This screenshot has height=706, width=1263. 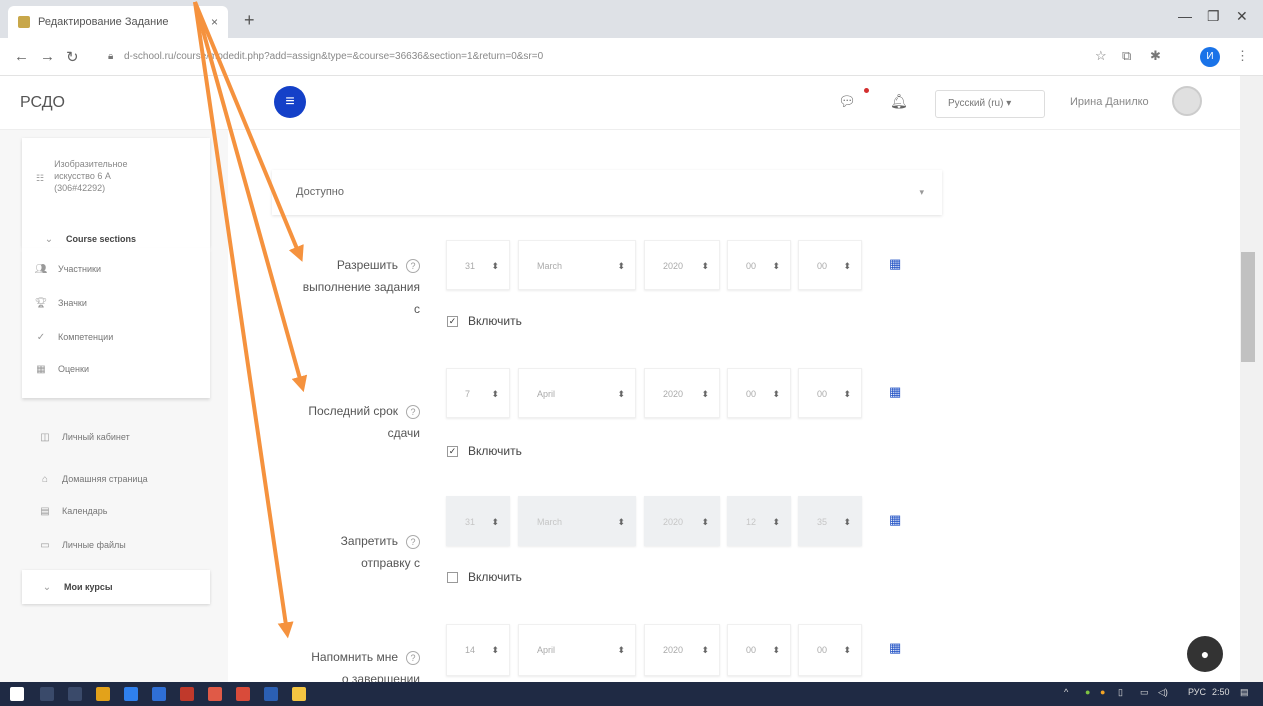 What do you see at coordinates (478, 650) in the screenshot?
I see `day-select: 14 ⬍` at bounding box center [478, 650].